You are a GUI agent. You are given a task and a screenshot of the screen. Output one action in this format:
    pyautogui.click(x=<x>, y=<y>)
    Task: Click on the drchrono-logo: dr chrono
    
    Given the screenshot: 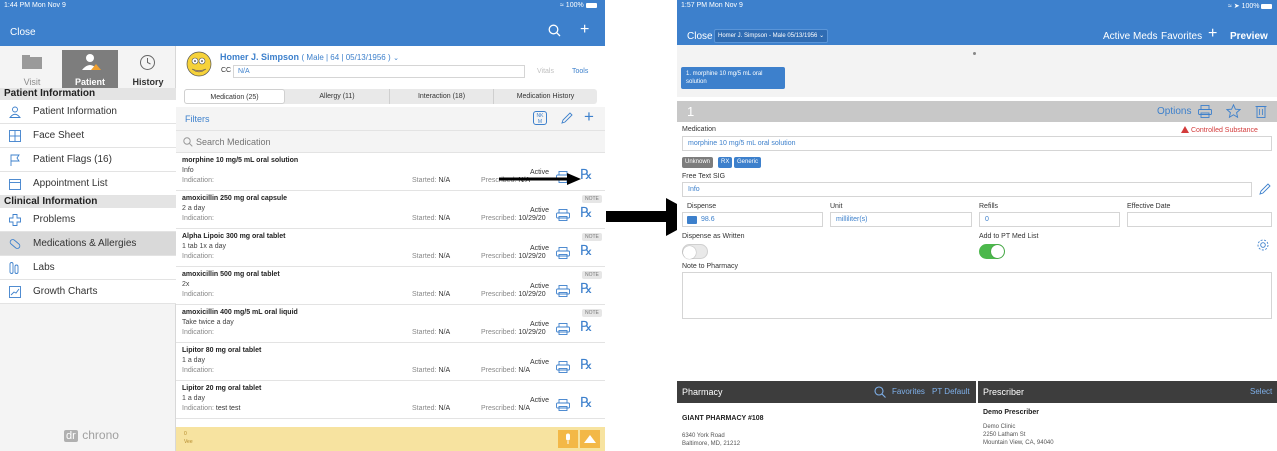 What is the action you would take?
    pyautogui.click(x=91, y=435)
    